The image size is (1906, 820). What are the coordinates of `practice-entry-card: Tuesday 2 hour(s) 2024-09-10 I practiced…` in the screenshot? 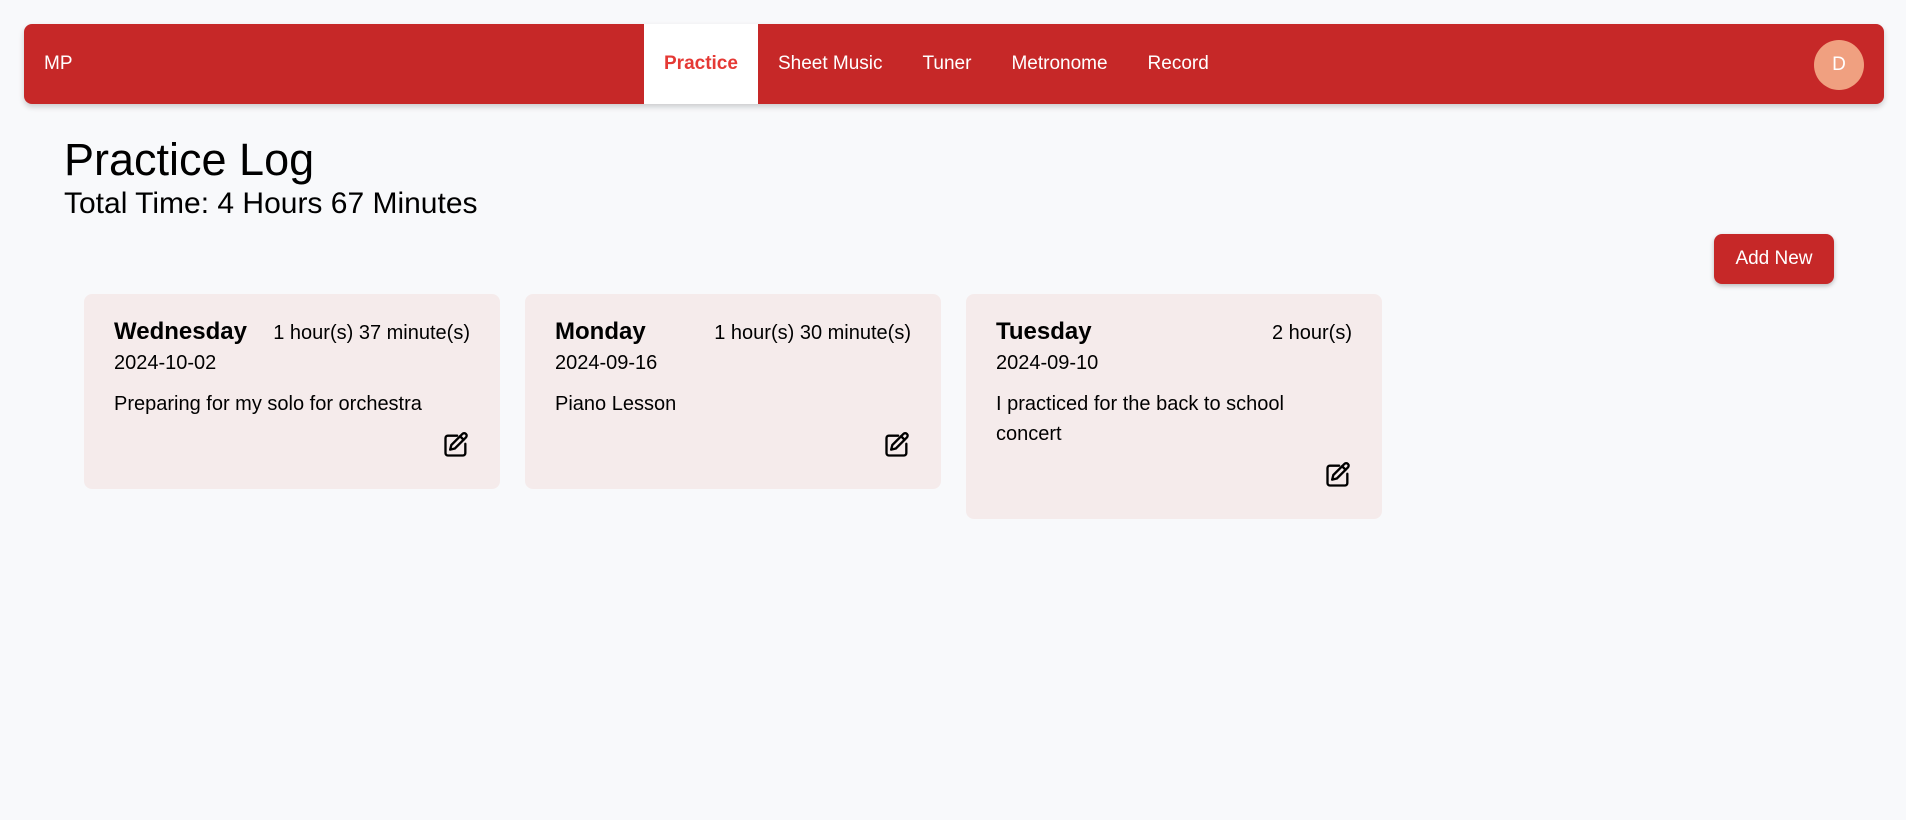 It's located at (1174, 406).